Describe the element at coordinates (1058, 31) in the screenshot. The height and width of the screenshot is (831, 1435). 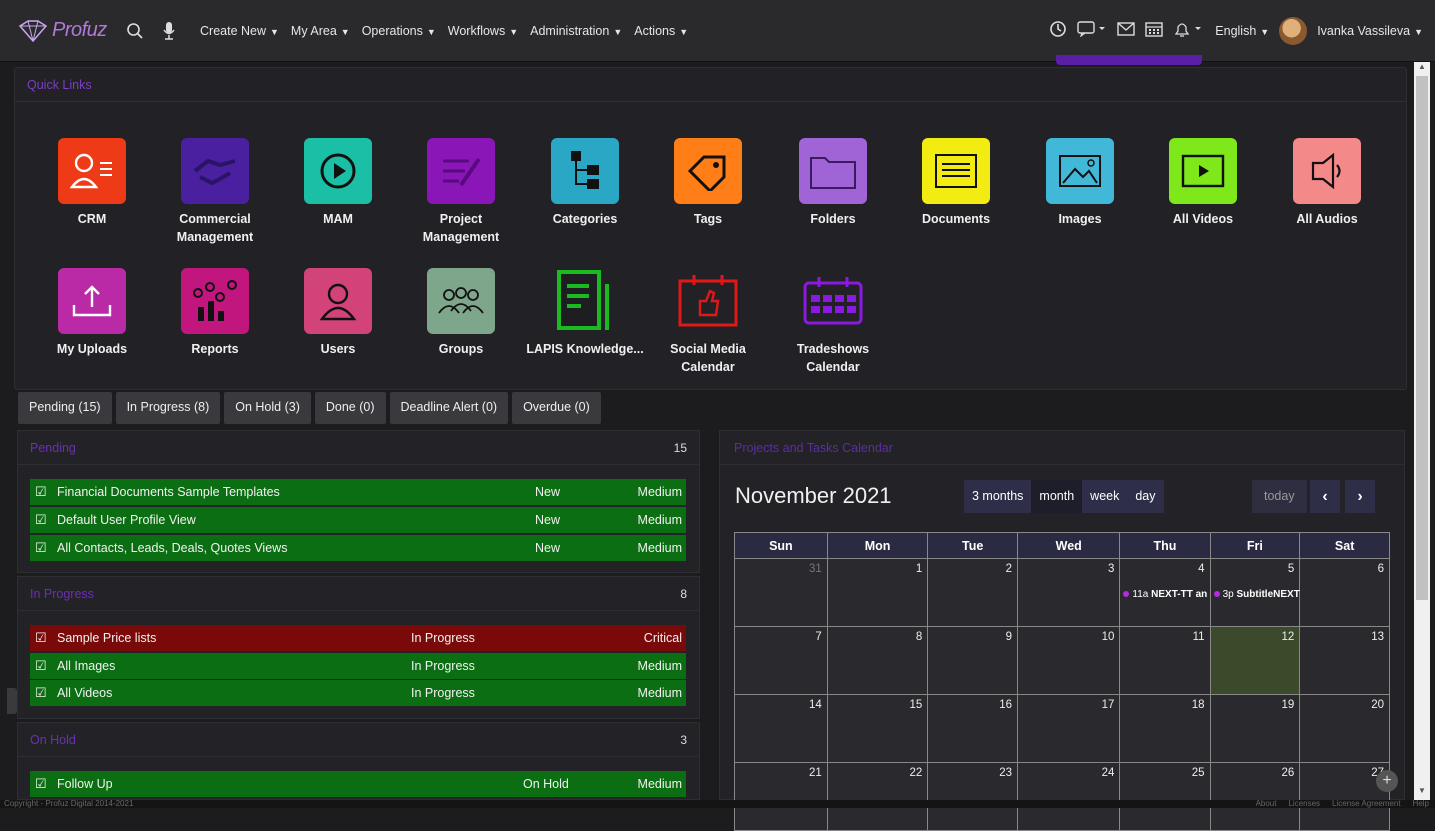
I see `history-icon` at that location.